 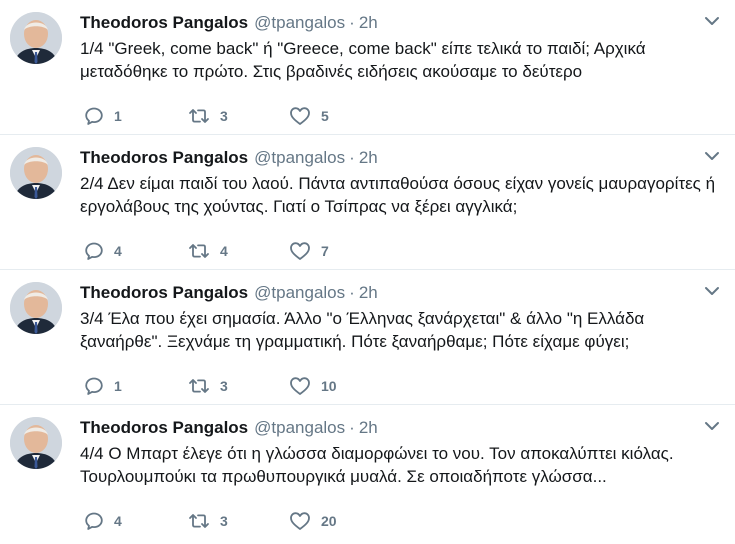 What do you see at coordinates (329, 521) in the screenshot?
I see `like-count: 20` at bounding box center [329, 521].